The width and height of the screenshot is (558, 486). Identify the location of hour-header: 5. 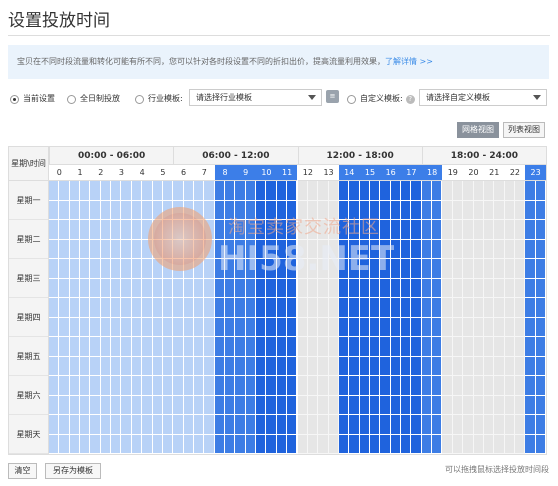
(163, 173).